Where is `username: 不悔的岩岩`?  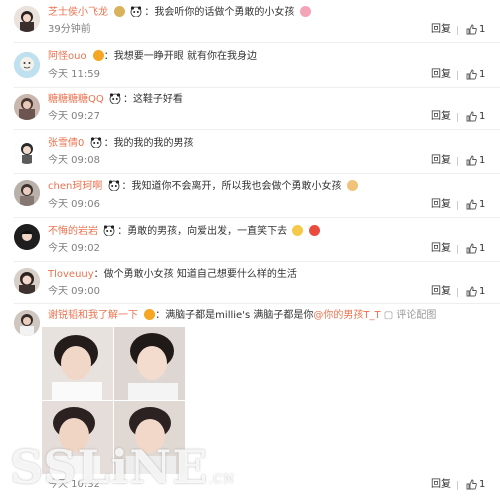
username: 不悔的岩岩 is located at coordinates (73, 231).